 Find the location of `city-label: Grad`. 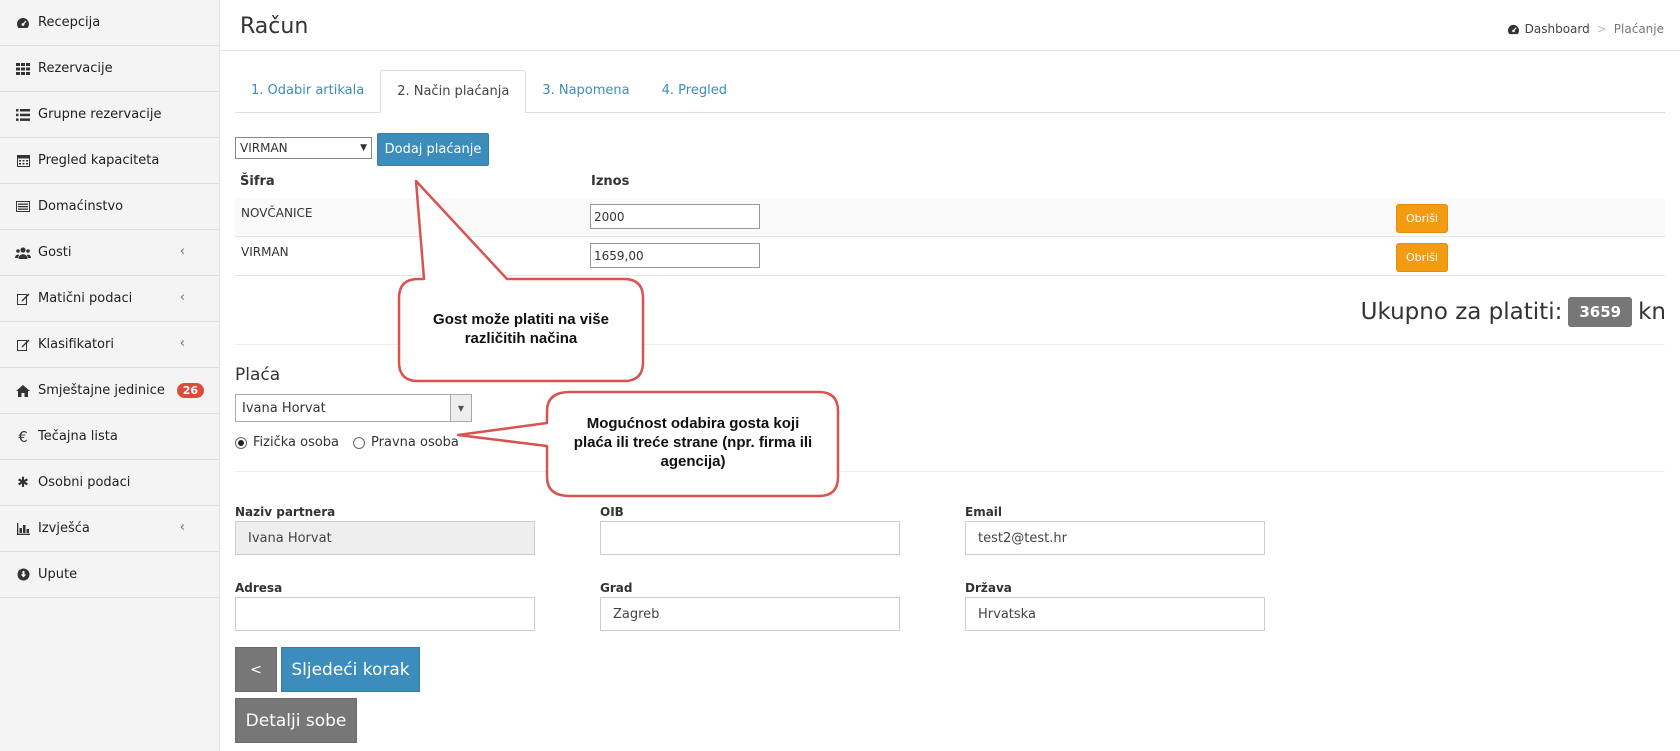

city-label: Grad is located at coordinates (616, 588).